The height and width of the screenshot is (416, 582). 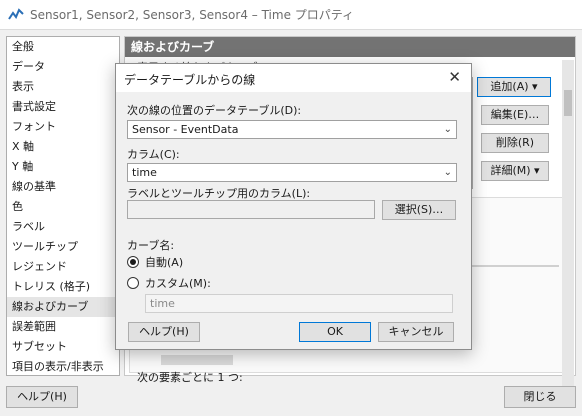 What do you see at coordinates (63, 167) in the screenshot?
I see `sidebar-item: Y 軸` at bounding box center [63, 167].